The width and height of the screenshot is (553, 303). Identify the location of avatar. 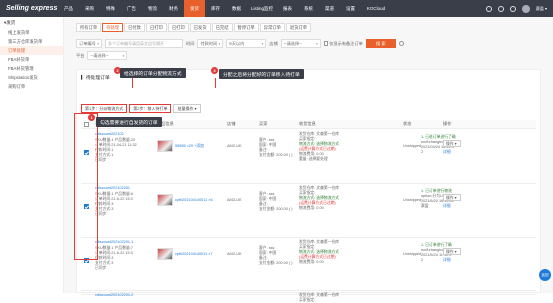
(525, 8).